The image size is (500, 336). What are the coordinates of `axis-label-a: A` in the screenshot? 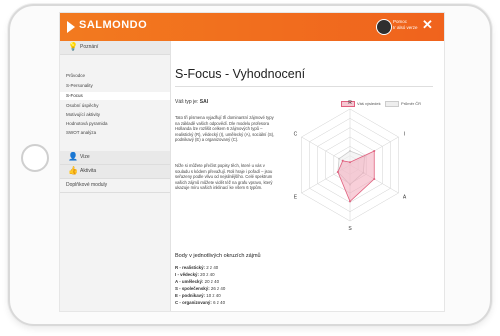 It's located at (405, 198).